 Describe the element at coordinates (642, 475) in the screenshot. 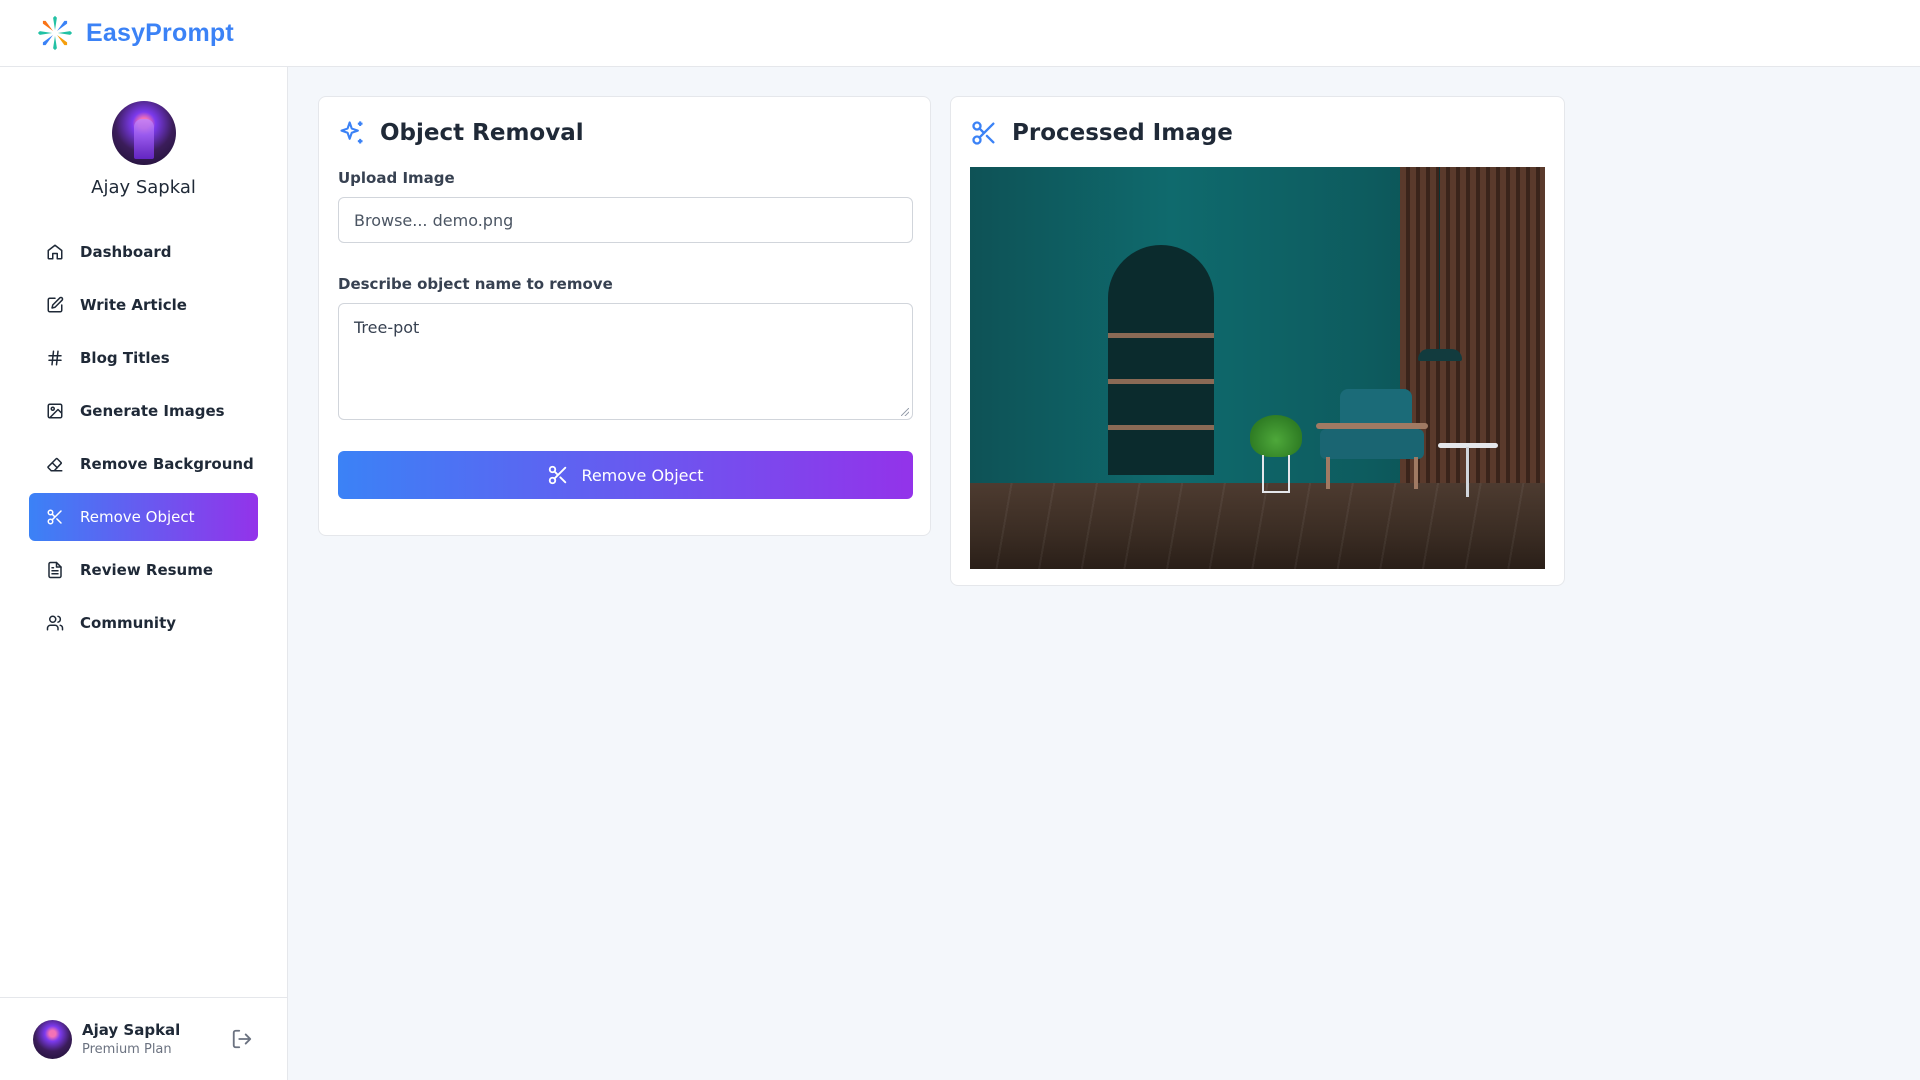

I see `remove-object-button-label: Remove Object` at that location.